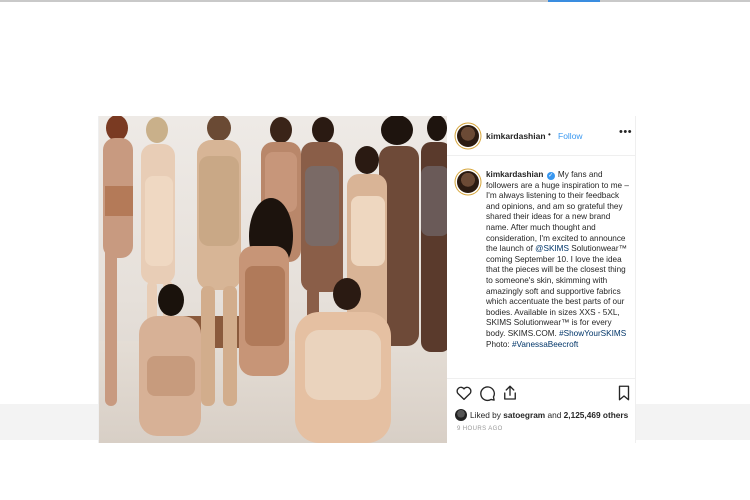 The height and width of the screenshot is (500, 750). I want to click on browser-tab-accent, so click(574, 1).